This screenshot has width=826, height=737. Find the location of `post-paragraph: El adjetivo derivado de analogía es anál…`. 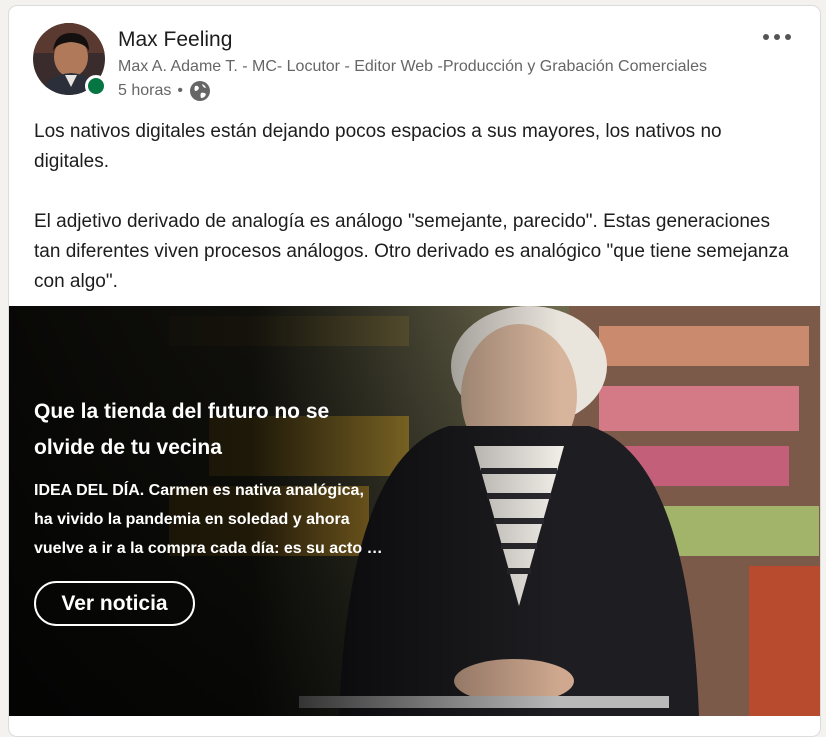

post-paragraph: El adjetivo derivado de analogía es anál… is located at coordinates (411, 251).